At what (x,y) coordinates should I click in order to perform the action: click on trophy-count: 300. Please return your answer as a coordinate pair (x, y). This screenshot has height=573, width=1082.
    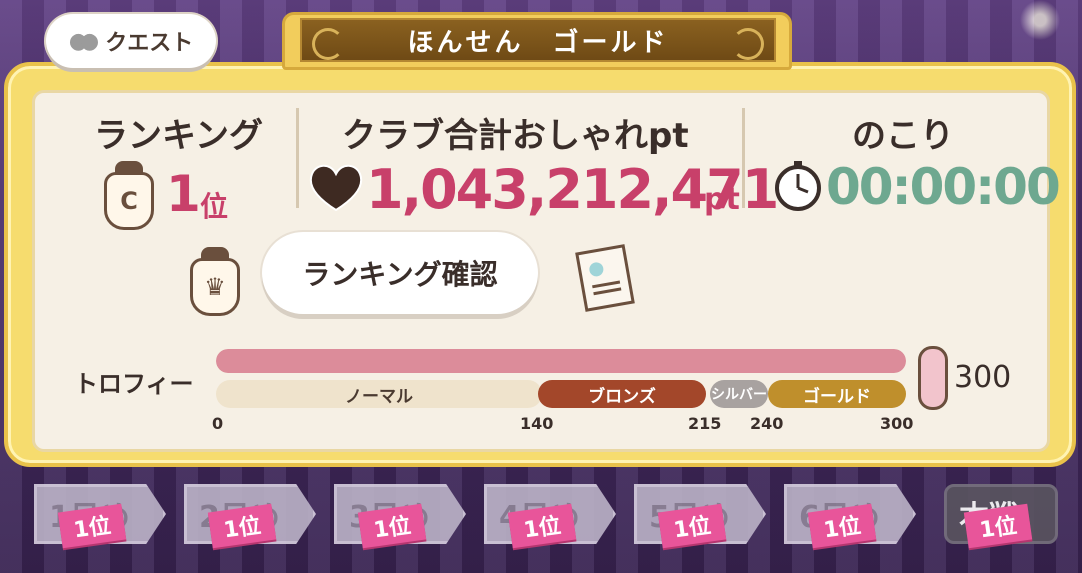
    Looking at the image, I should click on (983, 377).